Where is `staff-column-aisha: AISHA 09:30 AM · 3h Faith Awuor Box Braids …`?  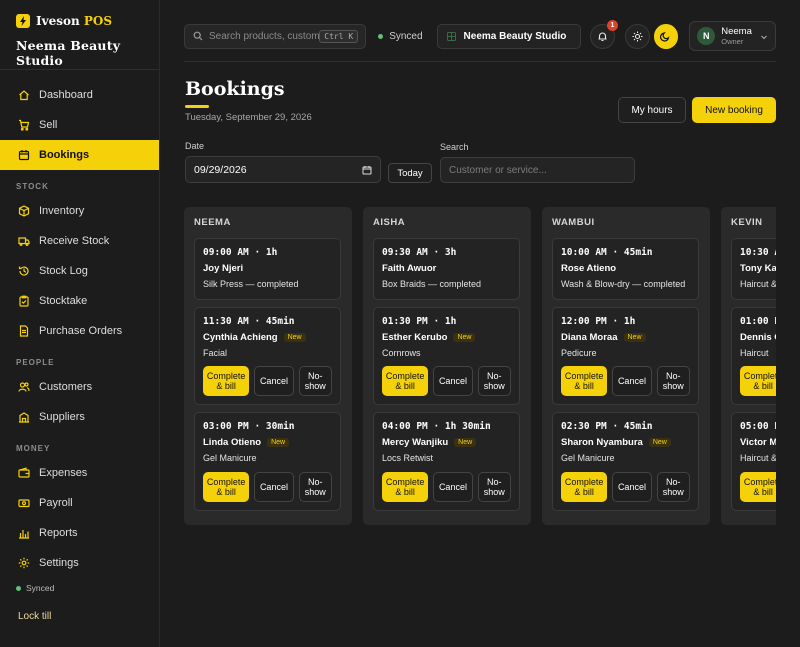 staff-column-aisha: AISHA 09:30 AM · 3h Faith Awuor Box Braids … is located at coordinates (447, 366).